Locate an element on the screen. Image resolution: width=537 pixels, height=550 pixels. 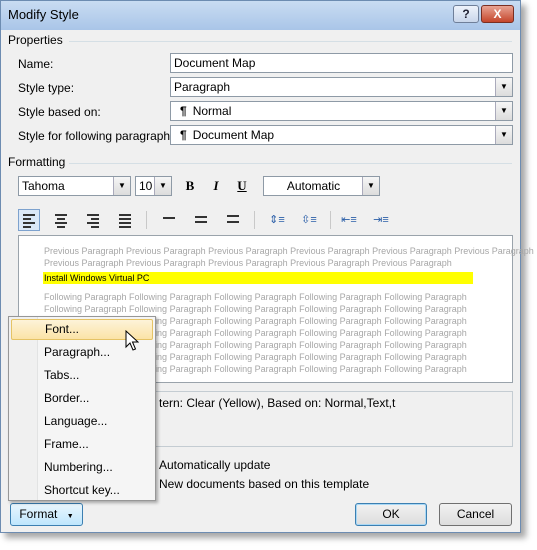
font-color-value: Automatic is located at coordinates (313, 186).